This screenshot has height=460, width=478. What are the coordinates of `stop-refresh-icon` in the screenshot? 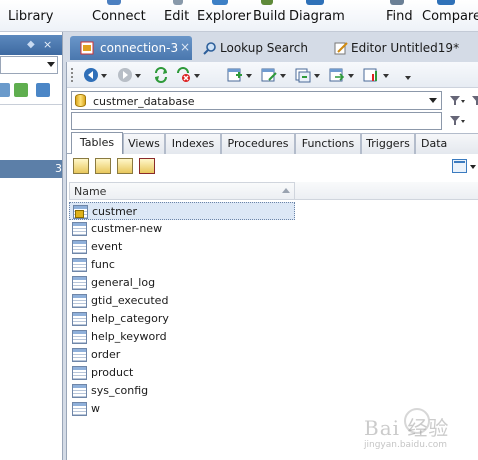 It's located at (183, 75).